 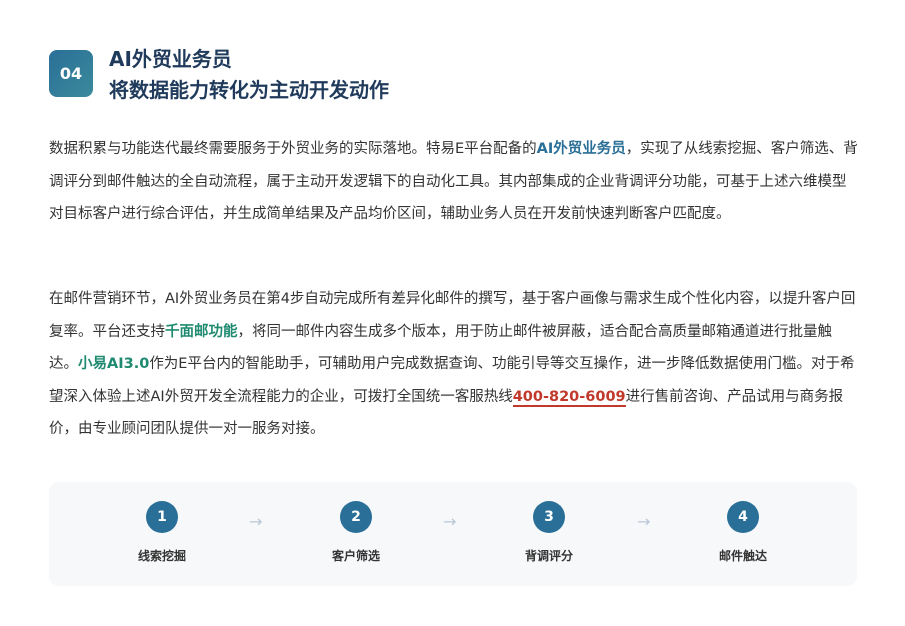 What do you see at coordinates (581, 149) in the screenshot?
I see `highlight-ai-agent: AI外贸业务员` at bounding box center [581, 149].